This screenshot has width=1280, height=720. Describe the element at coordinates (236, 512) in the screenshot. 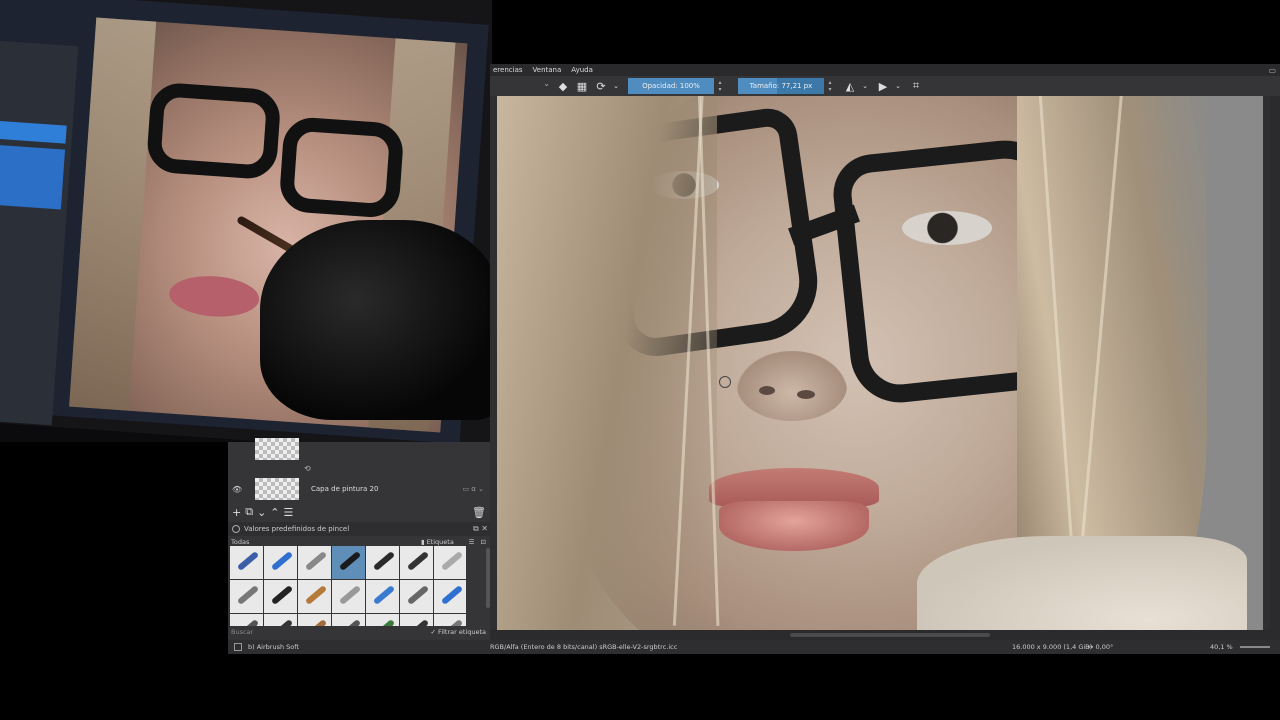

I see `add-layer-icon: +` at that location.